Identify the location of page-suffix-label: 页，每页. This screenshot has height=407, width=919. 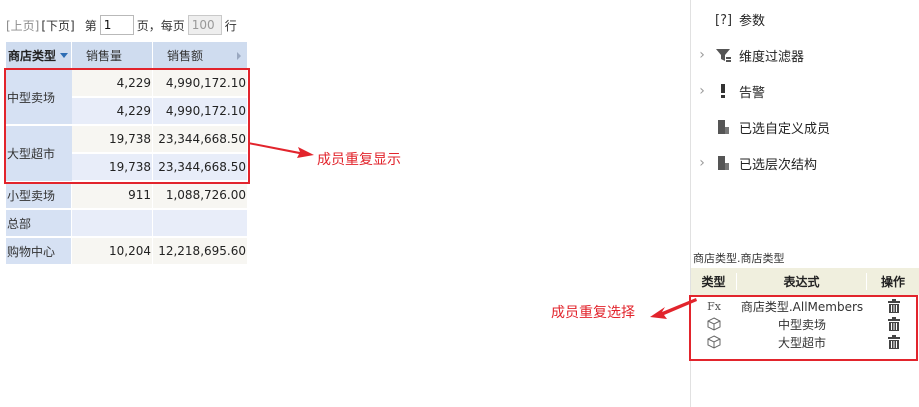
(160, 25).